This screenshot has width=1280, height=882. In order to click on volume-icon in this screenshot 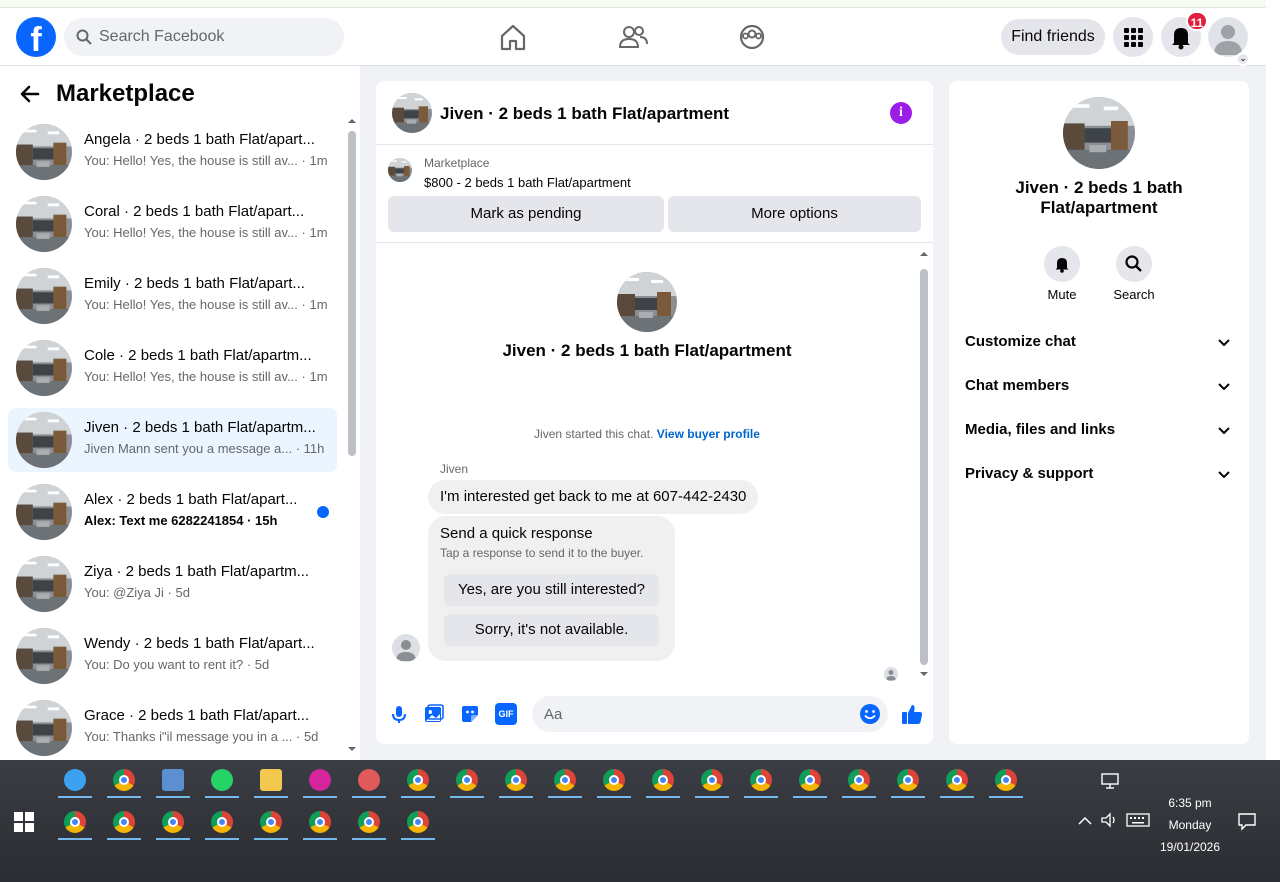, I will do `click(1109, 820)`.